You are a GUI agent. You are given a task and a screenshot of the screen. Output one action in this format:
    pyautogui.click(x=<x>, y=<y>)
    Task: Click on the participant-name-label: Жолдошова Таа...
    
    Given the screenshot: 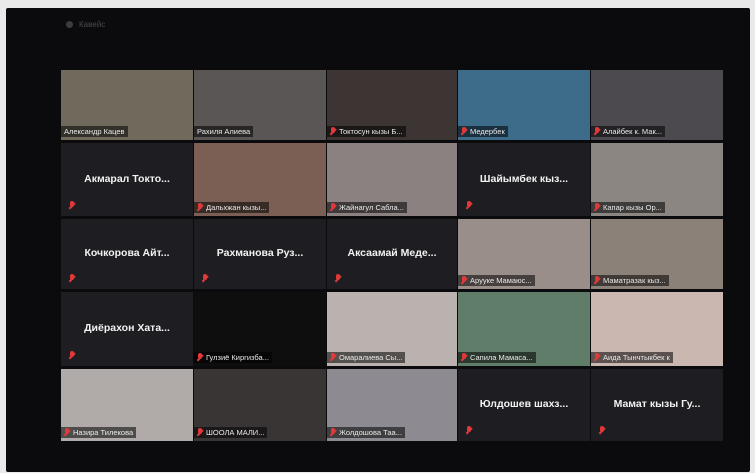 What is the action you would take?
    pyautogui.click(x=366, y=432)
    